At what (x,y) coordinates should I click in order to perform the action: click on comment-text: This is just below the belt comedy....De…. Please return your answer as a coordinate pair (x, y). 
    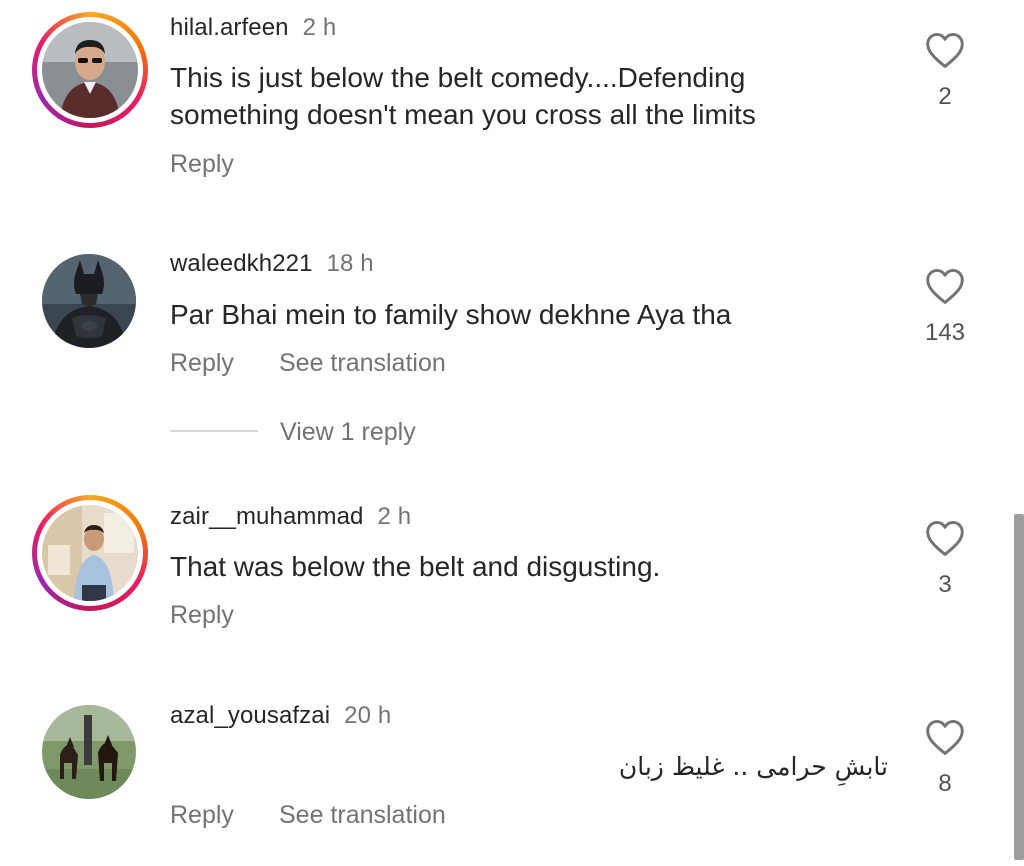
    Looking at the image, I should click on (463, 96).